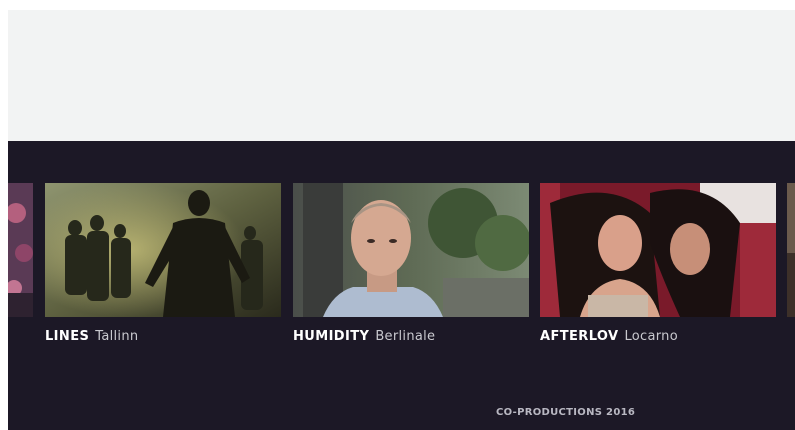 This screenshot has width=795, height=430. Describe the element at coordinates (411, 250) in the screenshot. I see `film-thumbnail-humidity` at that location.